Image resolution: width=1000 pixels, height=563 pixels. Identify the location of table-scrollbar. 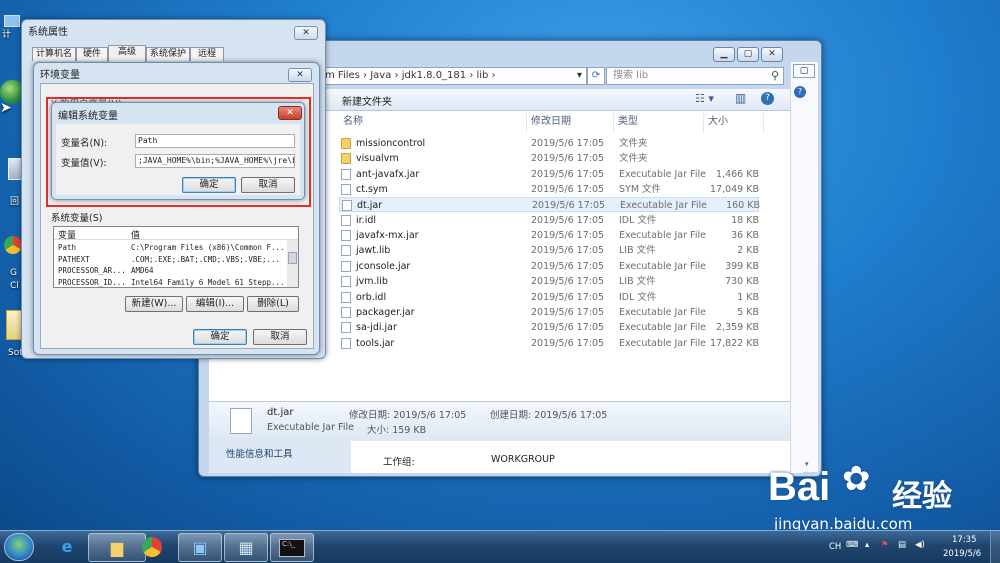
(292, 263).